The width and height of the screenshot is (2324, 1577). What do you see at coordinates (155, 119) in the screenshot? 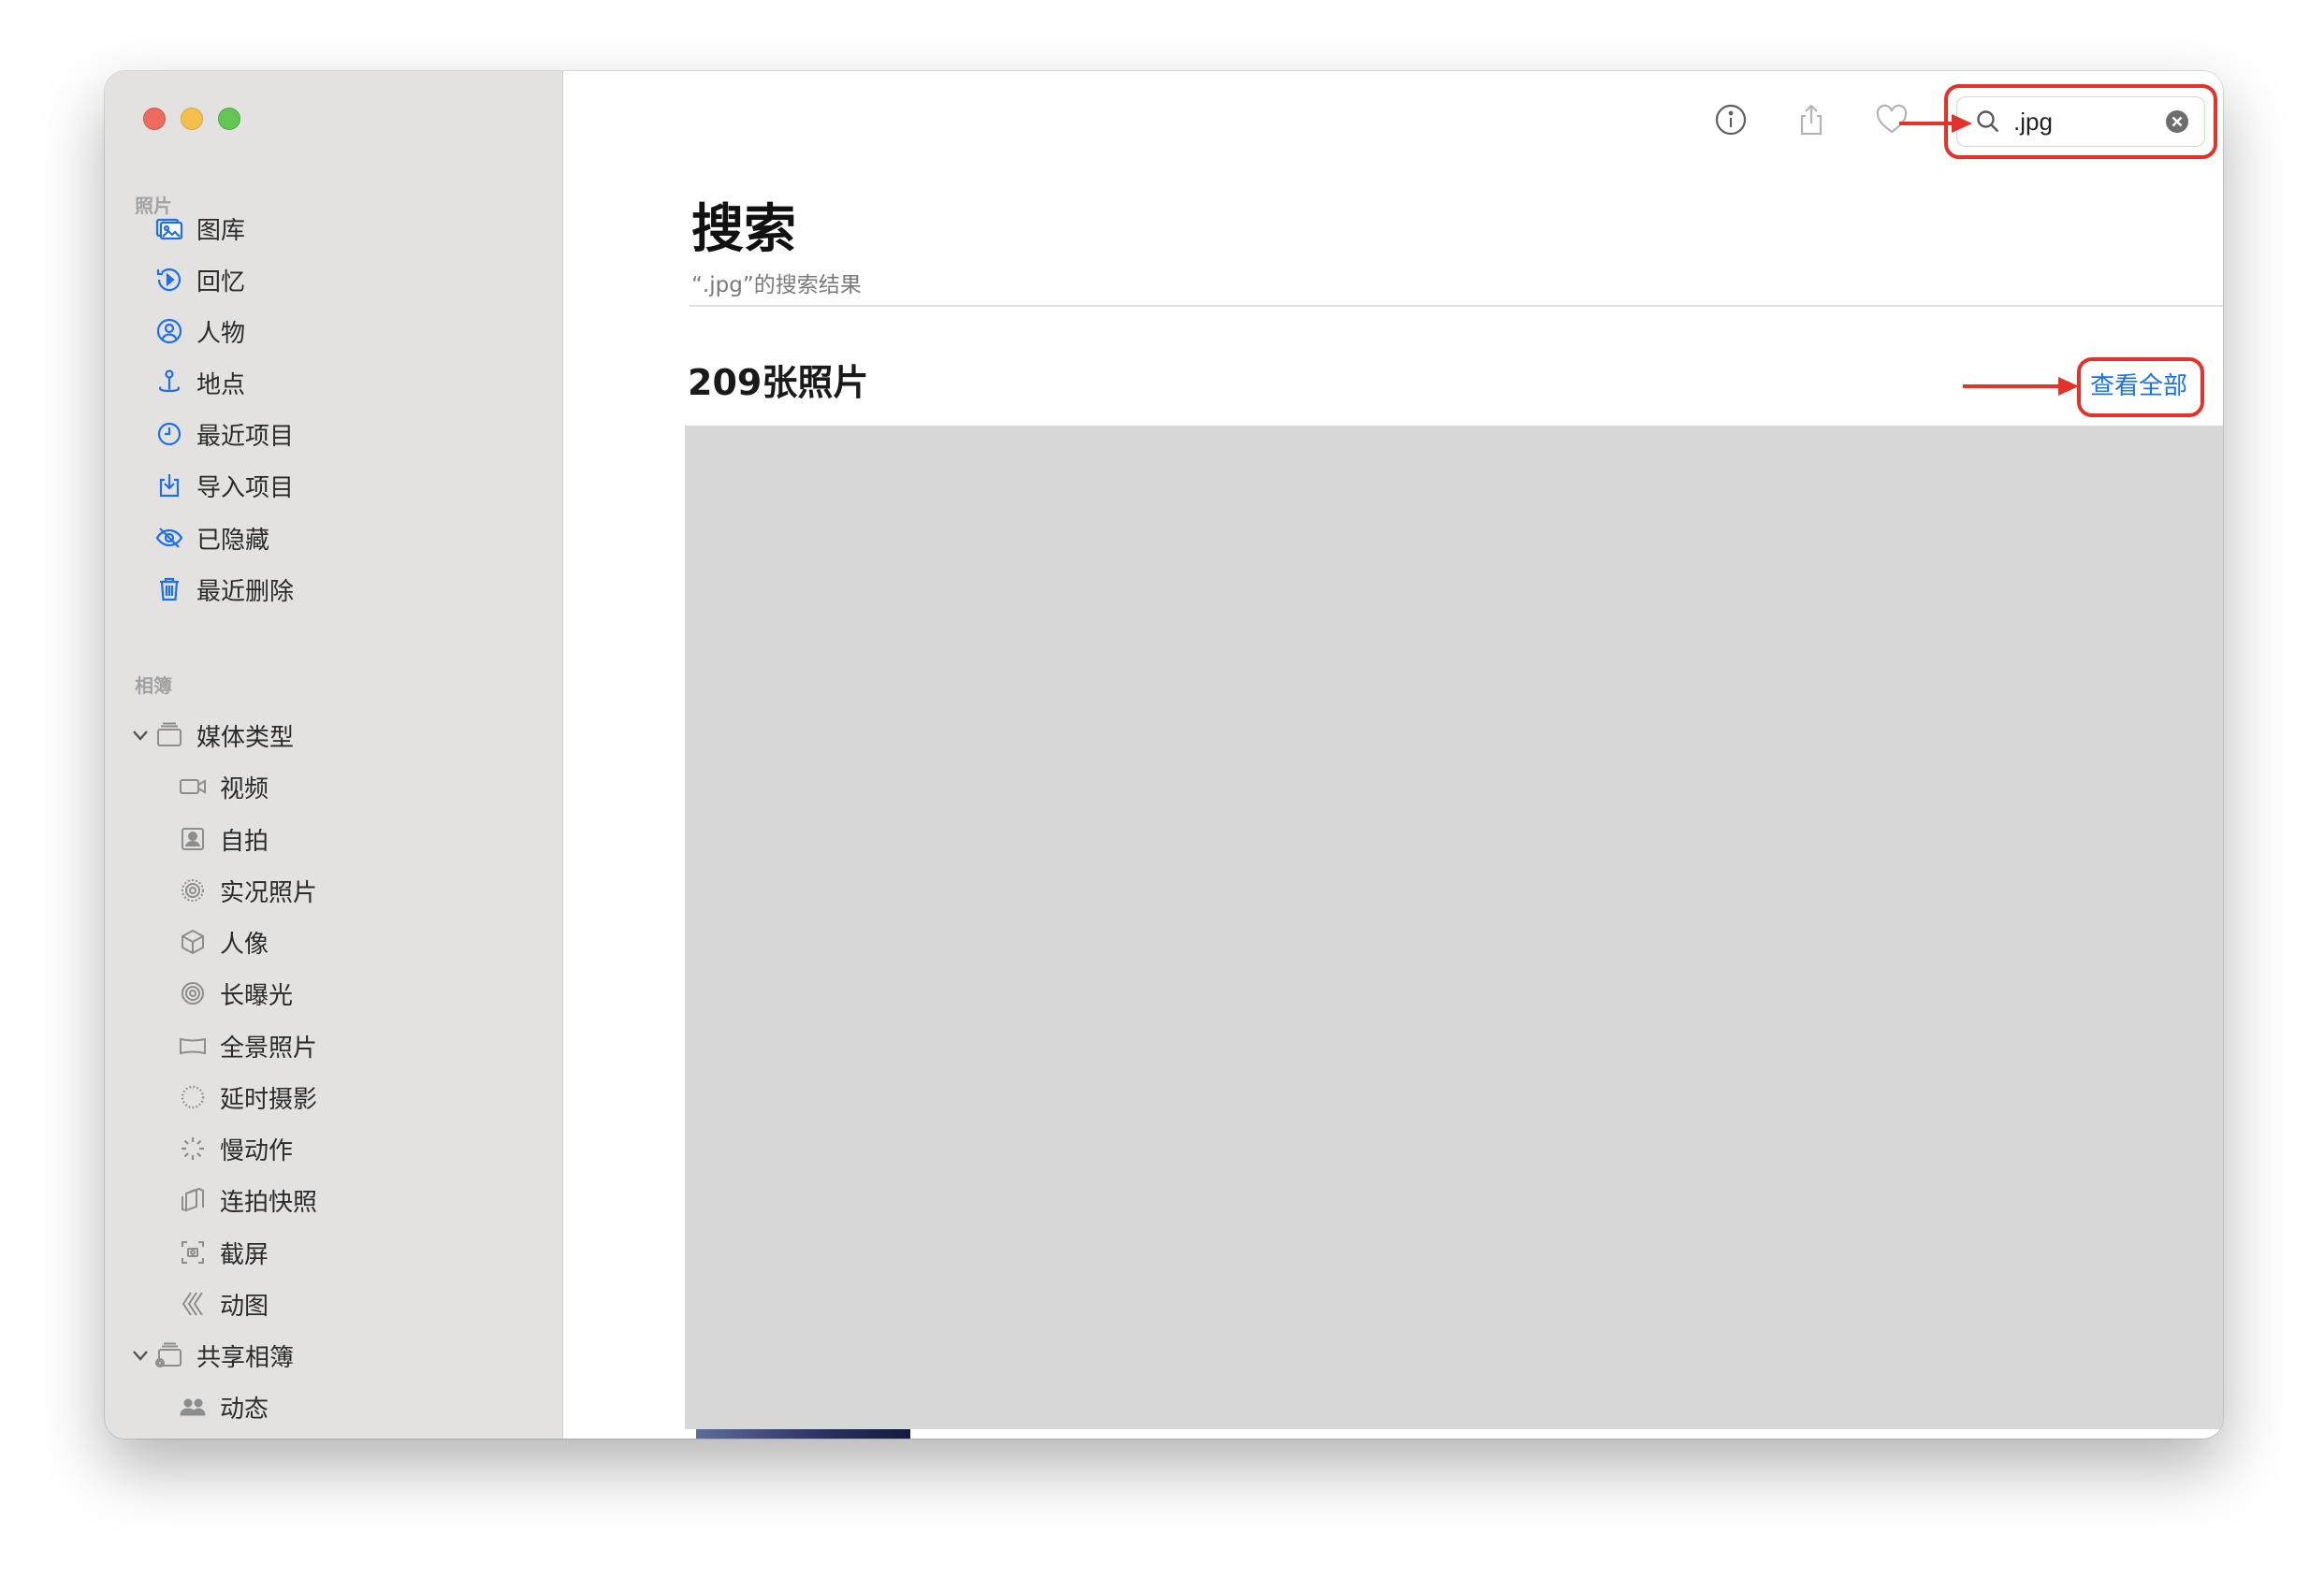
I see `window-close-button` at bounding box center [155, 119].